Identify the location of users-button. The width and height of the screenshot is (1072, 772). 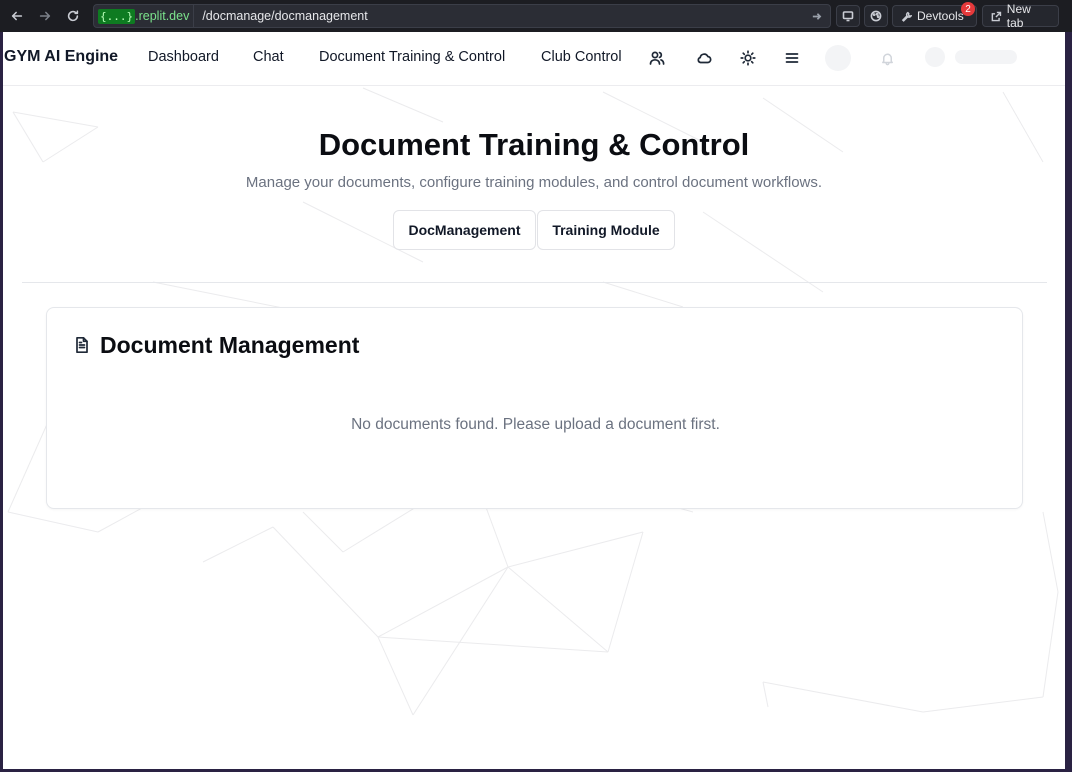
(657, 58).